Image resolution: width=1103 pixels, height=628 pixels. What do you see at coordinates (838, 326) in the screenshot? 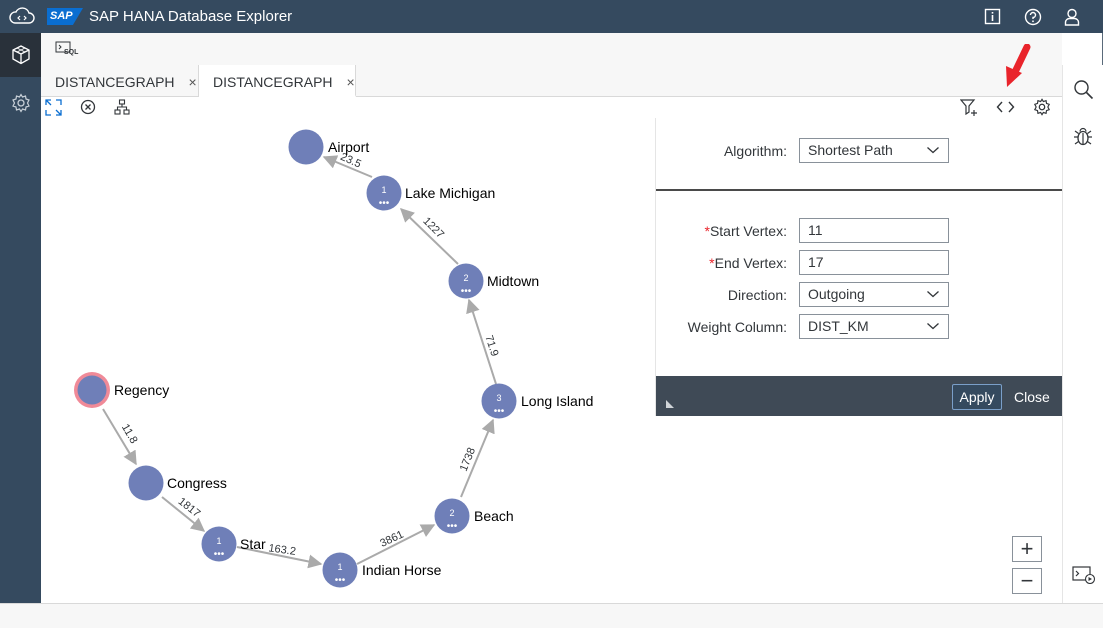
I see `weight-column-value: DIST_KM` at bounding box center [838, 326].